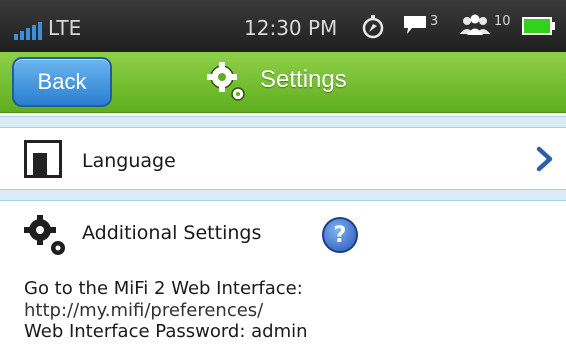  I want to click on settings-gear-icon, so click(226, 81).